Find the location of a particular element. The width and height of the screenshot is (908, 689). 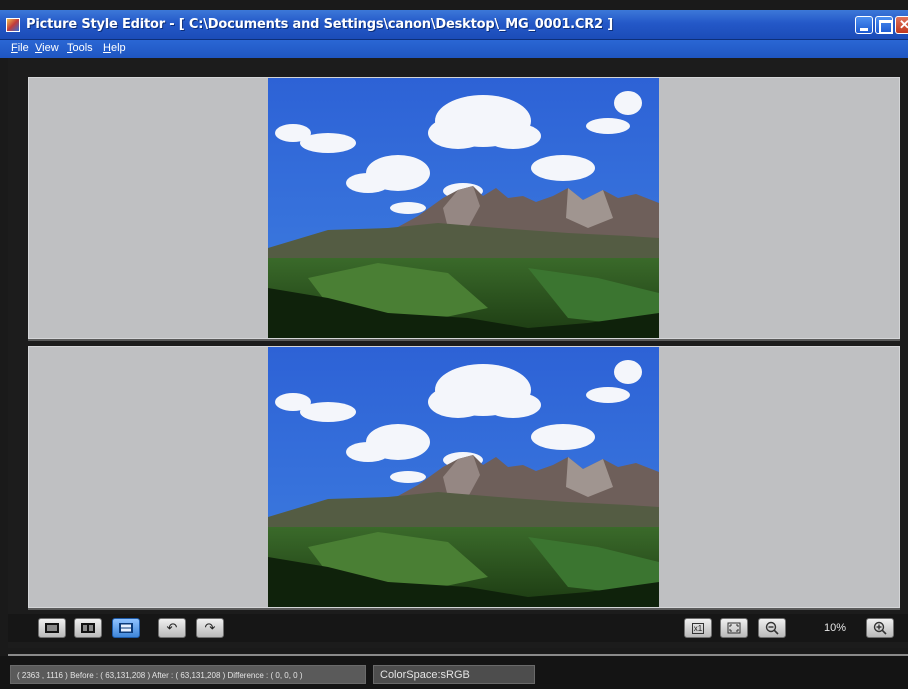

actual-size-icon: x1 is located at coordinates (698, 628).